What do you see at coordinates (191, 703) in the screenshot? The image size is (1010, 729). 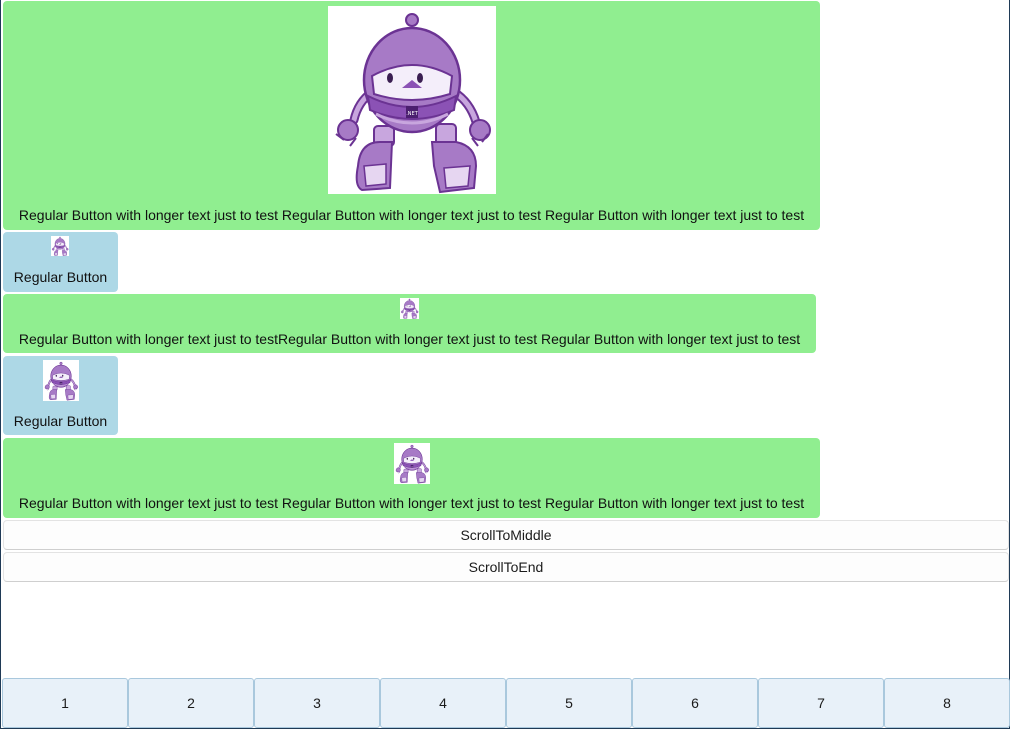 I see `tab-2: 2` at bounding box center [191, 703].